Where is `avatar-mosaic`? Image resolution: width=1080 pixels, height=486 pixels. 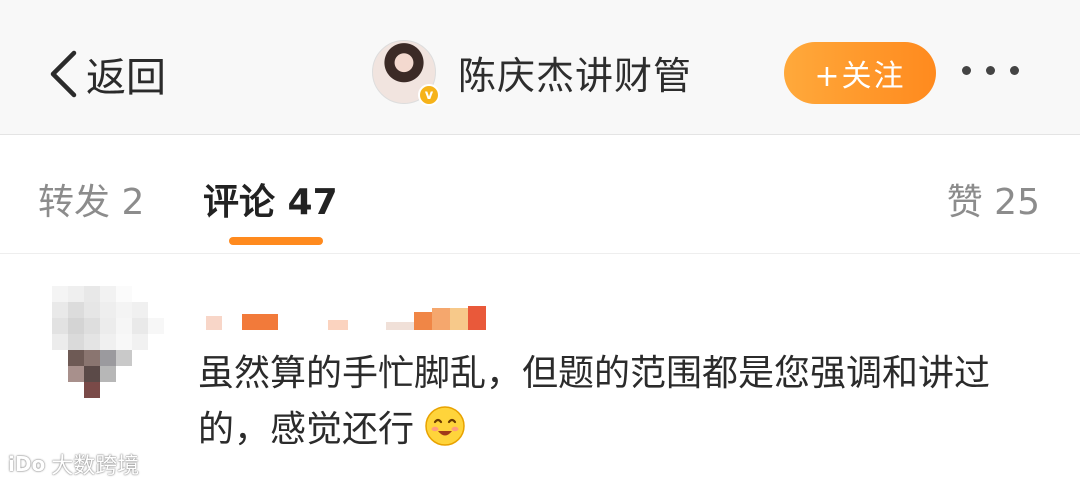 avatar-mosaic is located at coordinates (108, 342).